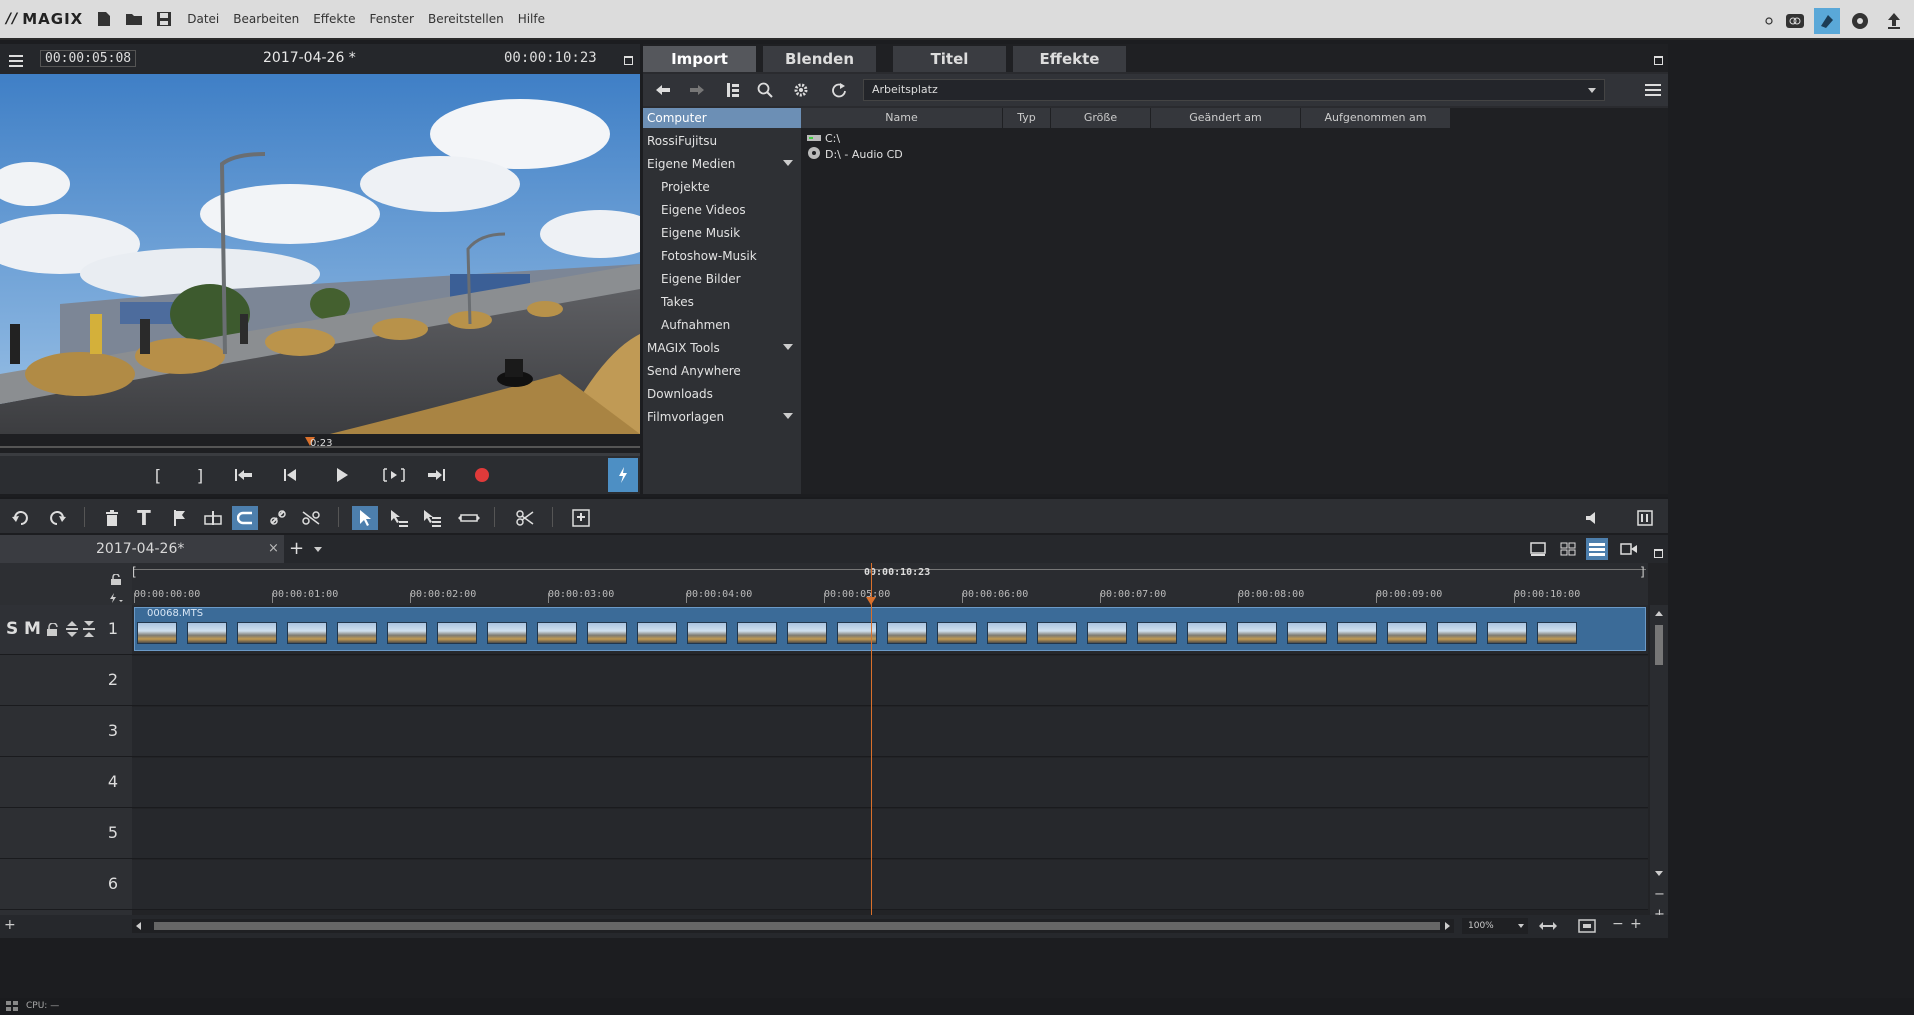 This screenshot has height=1015, width=1914. What do you see at coordinates (1548, 927) in the screenshot?
I see `fit-width-icon` at bounding box center [1548, 927].